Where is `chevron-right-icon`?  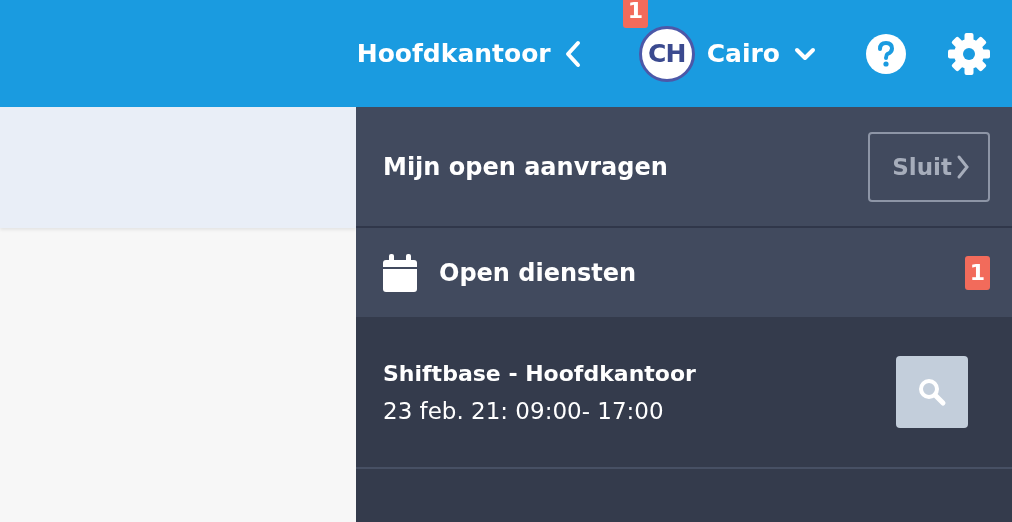
chevron-right-icon is located at coordinates (963, 166).